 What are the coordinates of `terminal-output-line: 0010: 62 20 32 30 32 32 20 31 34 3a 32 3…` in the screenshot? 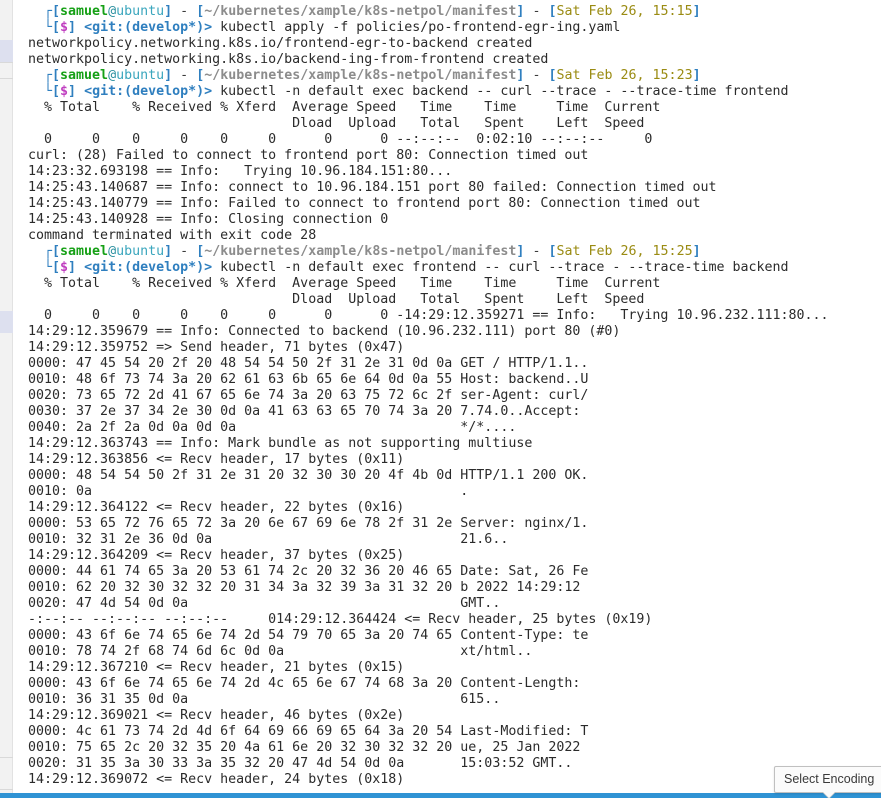 It's located at (308, 587).